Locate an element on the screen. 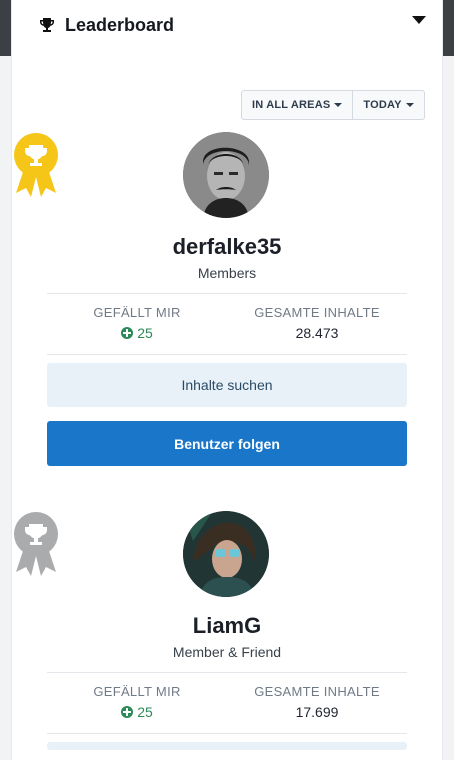 The width and height of the screenshot is (454, 760). time-filter-dropdown: TODAY is located at coordinates (387, 105).